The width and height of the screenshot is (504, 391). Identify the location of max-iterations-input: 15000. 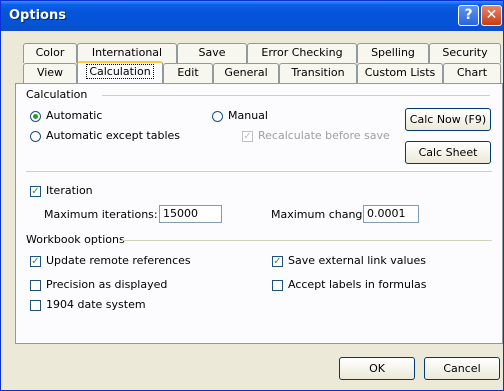
(190, 214).